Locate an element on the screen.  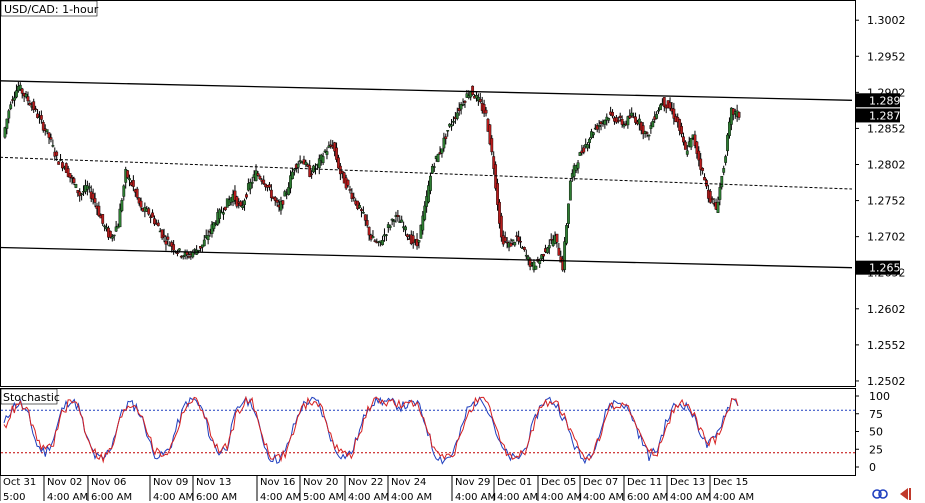
x-date-label: Dec 11 is located at coordinates (644, 482).